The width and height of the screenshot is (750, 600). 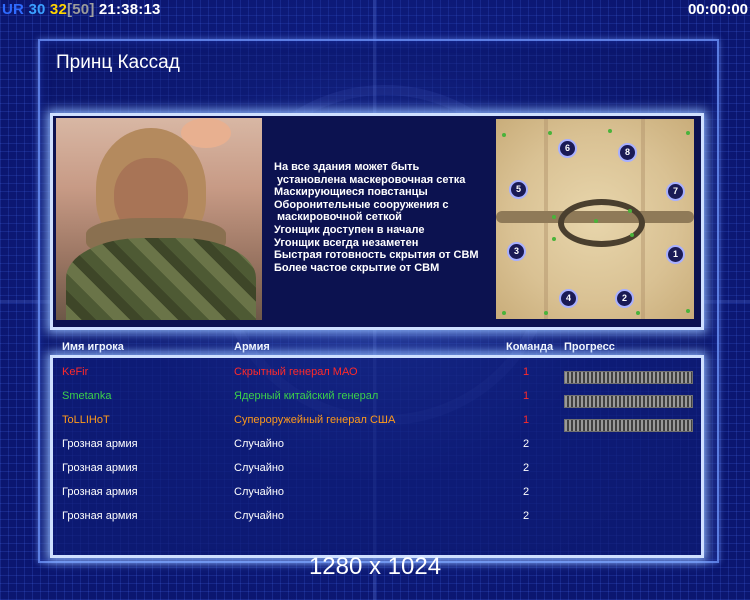 What do you see at coordinates (118, 62) in the screenshot?
I see `general-title: Принц Кассад` at bounding box center [118, 62].